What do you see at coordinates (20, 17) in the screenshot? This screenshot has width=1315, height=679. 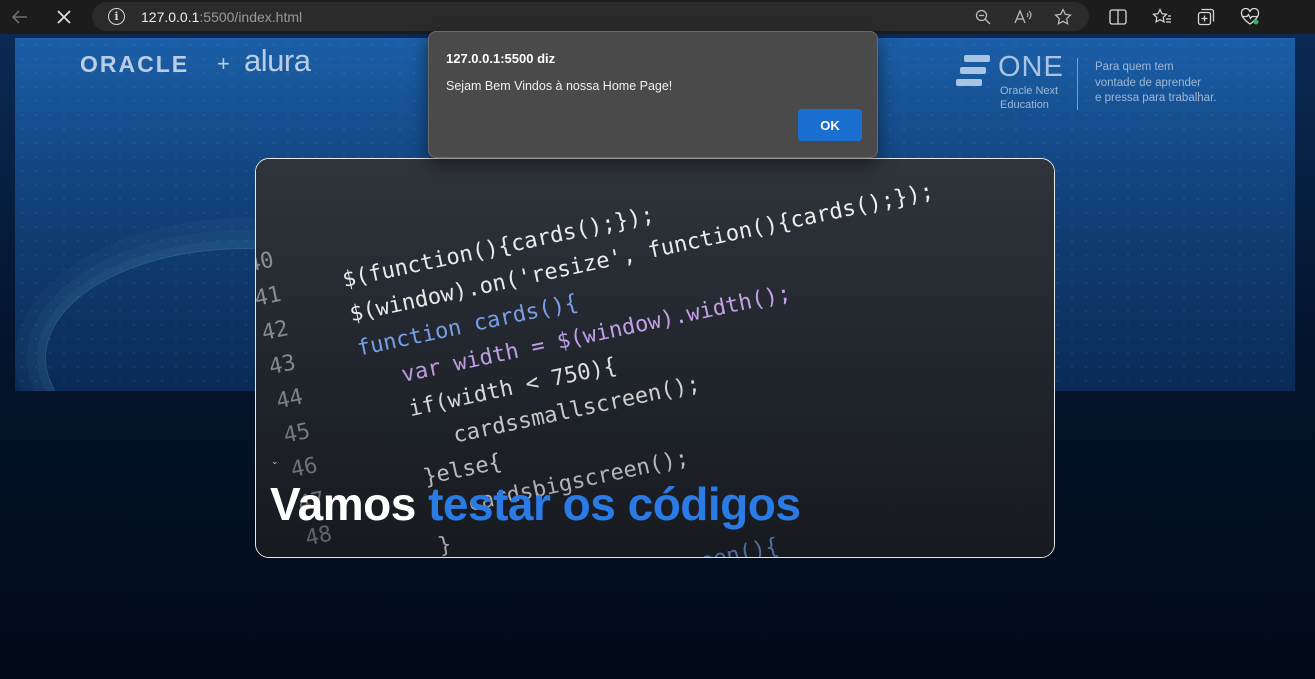 I see `back-arrow-icon` at bounding box center [20, 17].